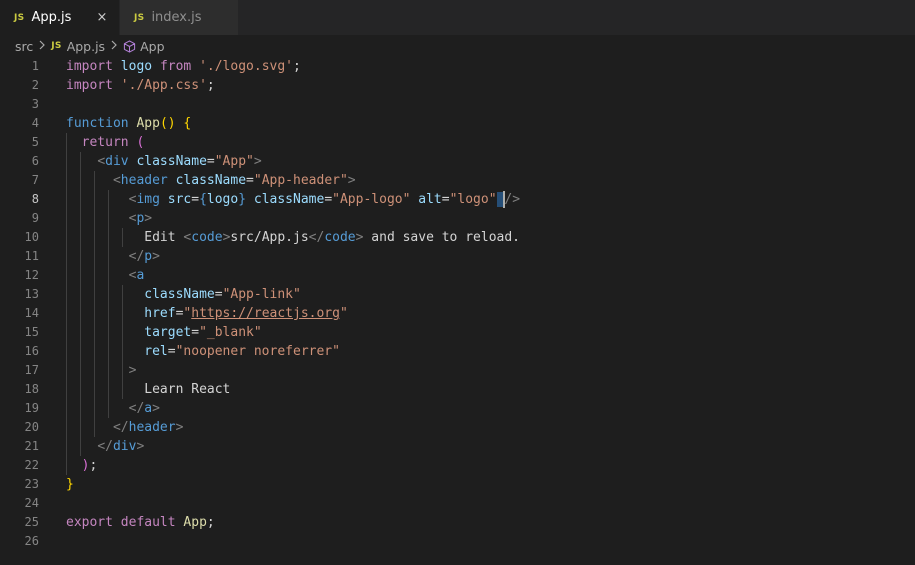 The width and height of the screenshot is (915, 565). I want to click on close-icon: ×, so click(102, 17).